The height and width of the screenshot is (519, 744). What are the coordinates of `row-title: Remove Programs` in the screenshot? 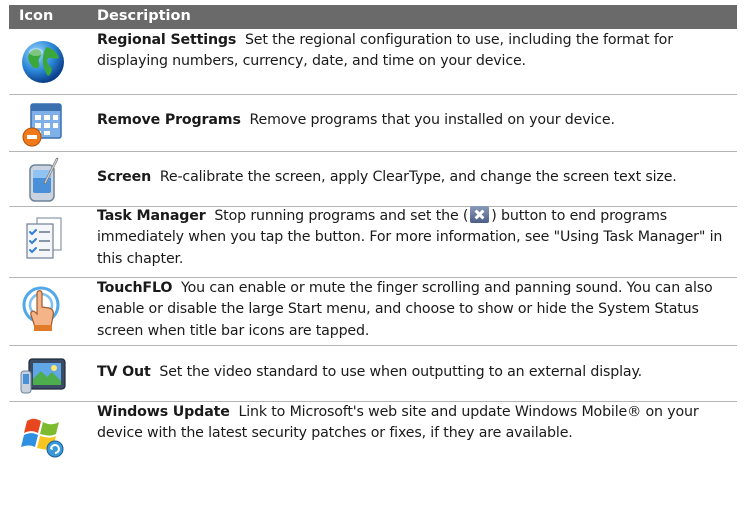 It's located at (169, 120).